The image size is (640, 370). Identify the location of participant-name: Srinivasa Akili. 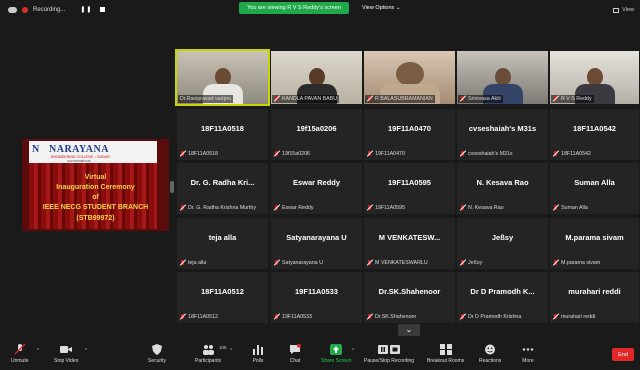
(484, 99).